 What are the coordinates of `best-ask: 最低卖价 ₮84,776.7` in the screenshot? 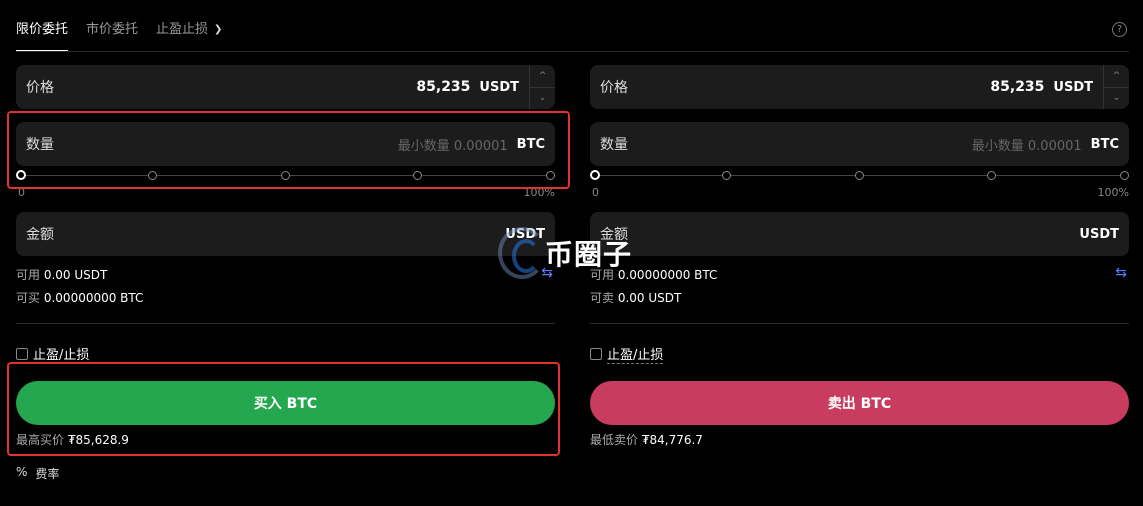 It's located at (646, 439).